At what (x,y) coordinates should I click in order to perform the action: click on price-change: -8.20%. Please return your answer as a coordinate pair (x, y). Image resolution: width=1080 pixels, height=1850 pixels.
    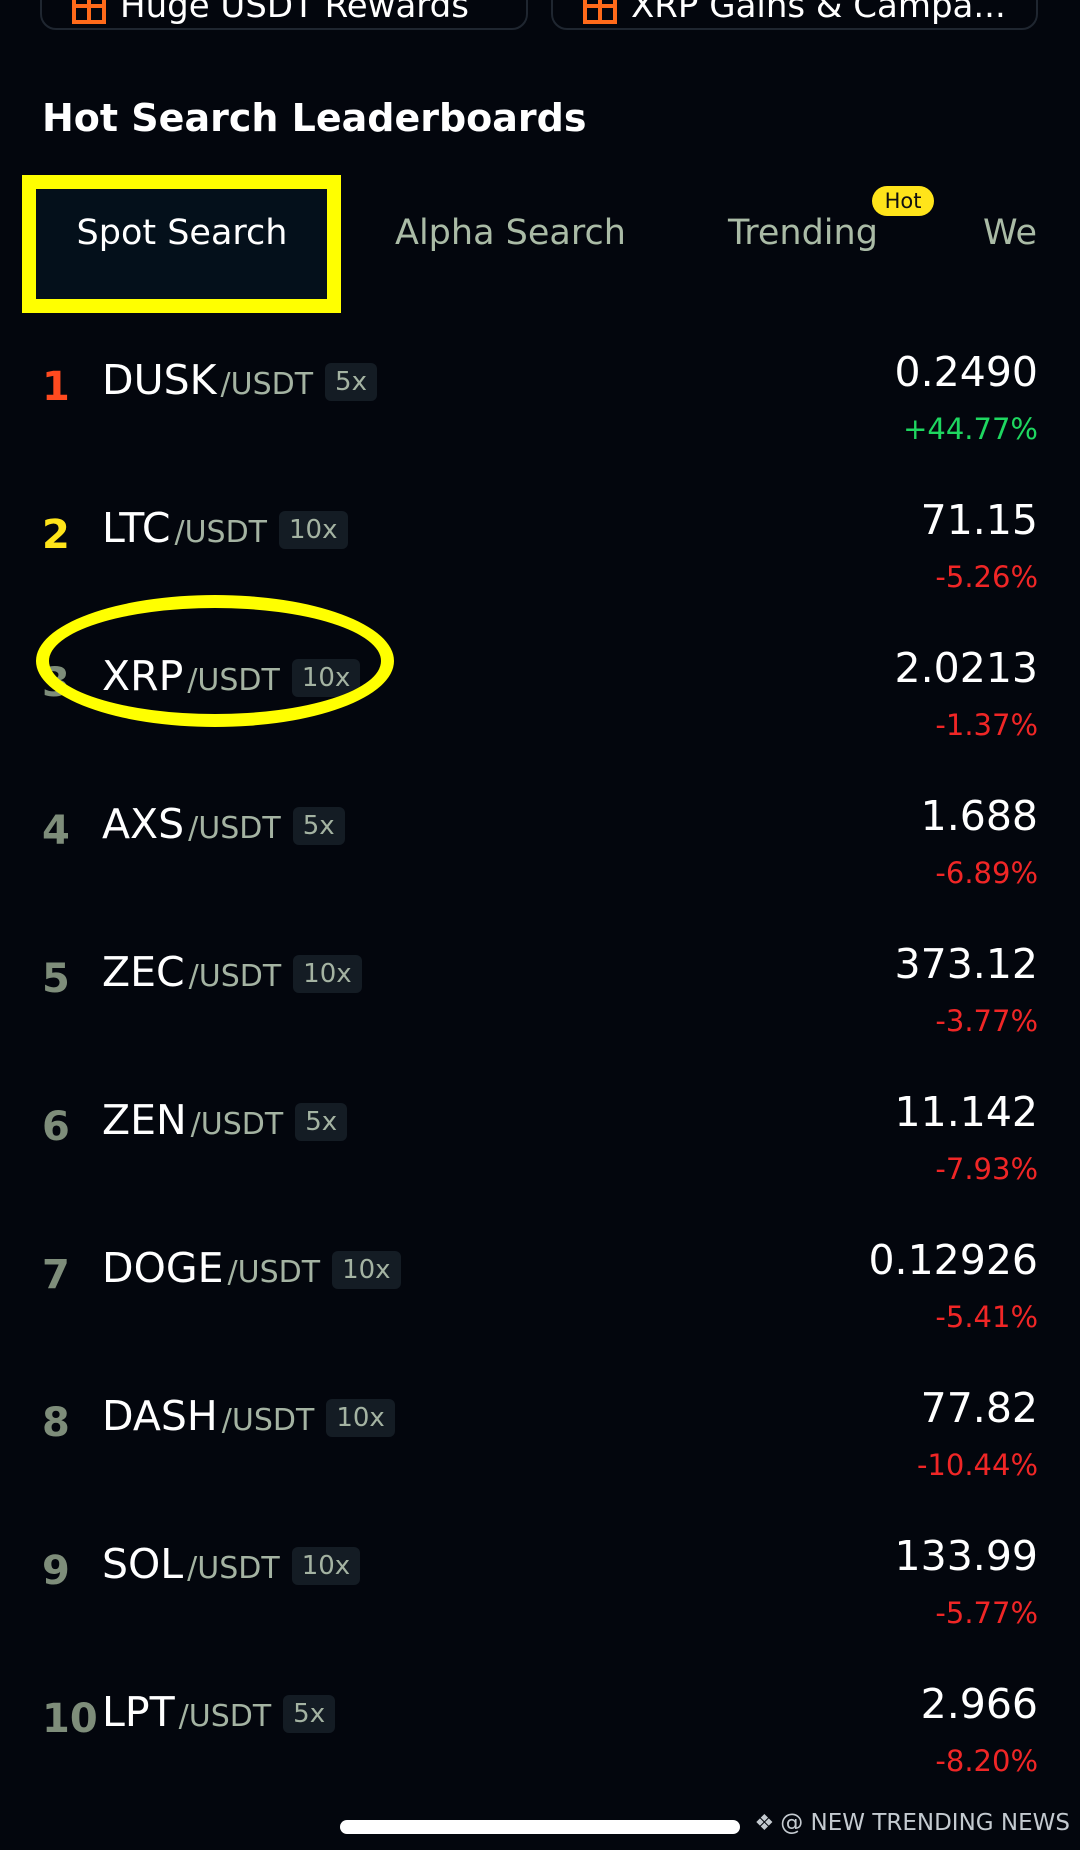
    Looking at the image, I should click on (986, 1761).